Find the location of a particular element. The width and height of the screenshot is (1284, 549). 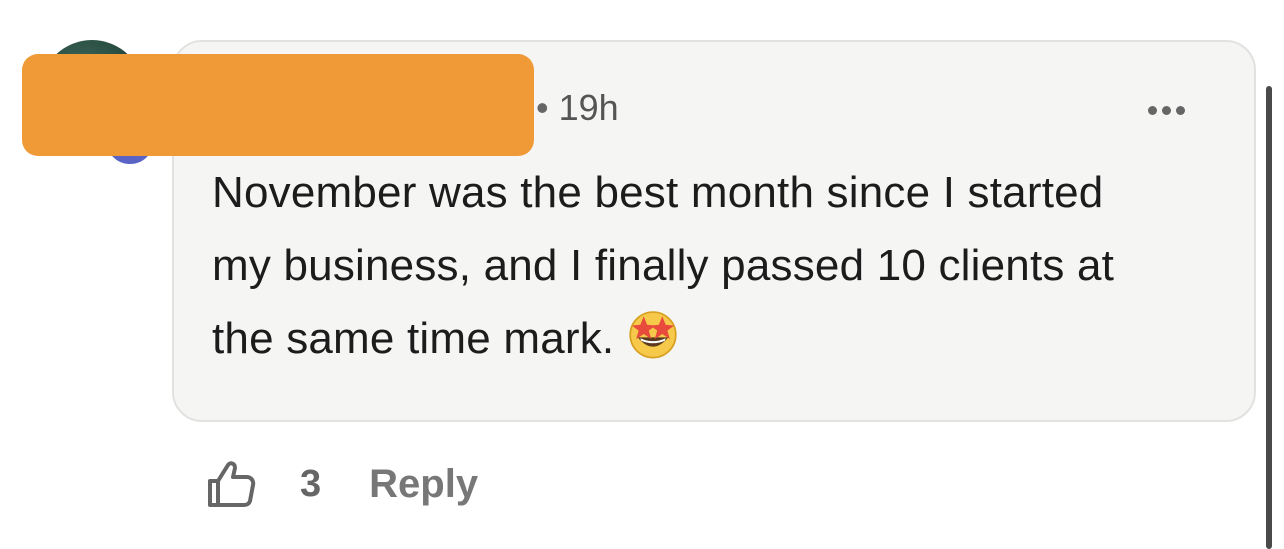

star-struck-emoji-icon is located at coordinates (653, 335).